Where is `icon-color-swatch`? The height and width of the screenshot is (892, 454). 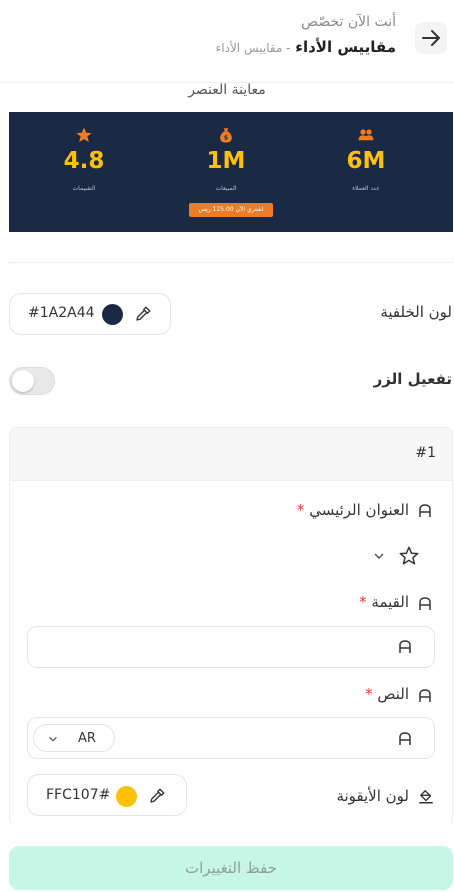
icon-color-swatch is located at coordinates (126, 796).